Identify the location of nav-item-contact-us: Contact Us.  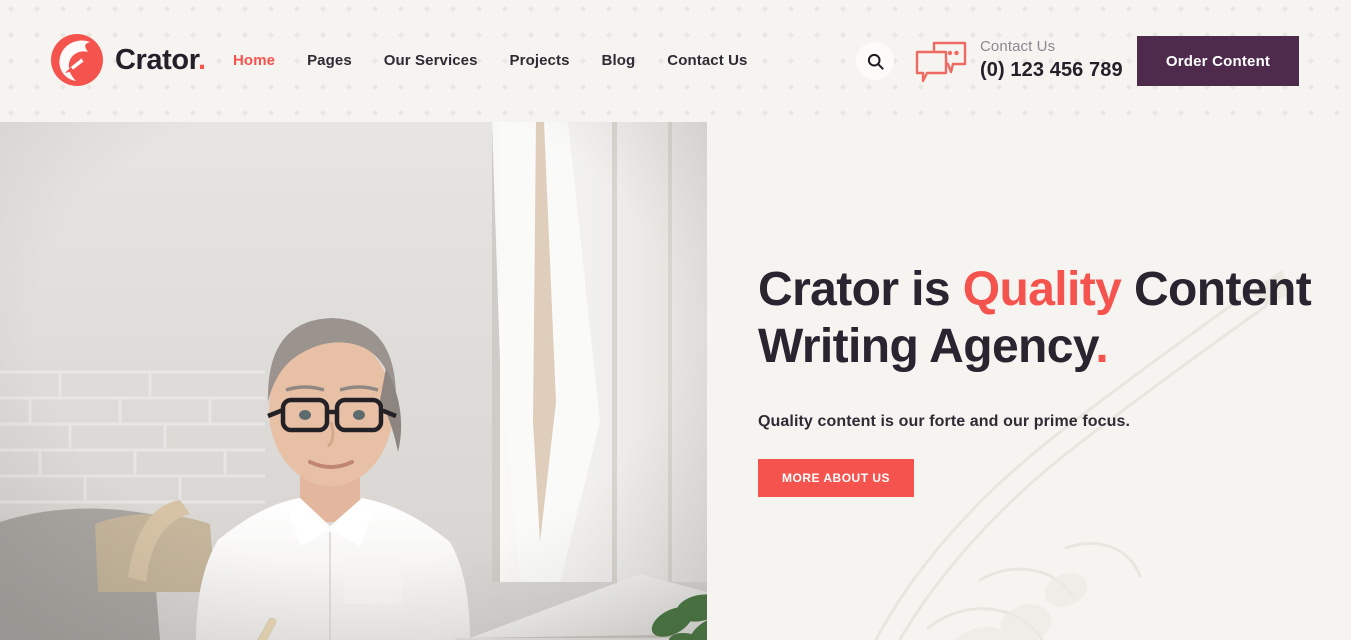
(707, 60).